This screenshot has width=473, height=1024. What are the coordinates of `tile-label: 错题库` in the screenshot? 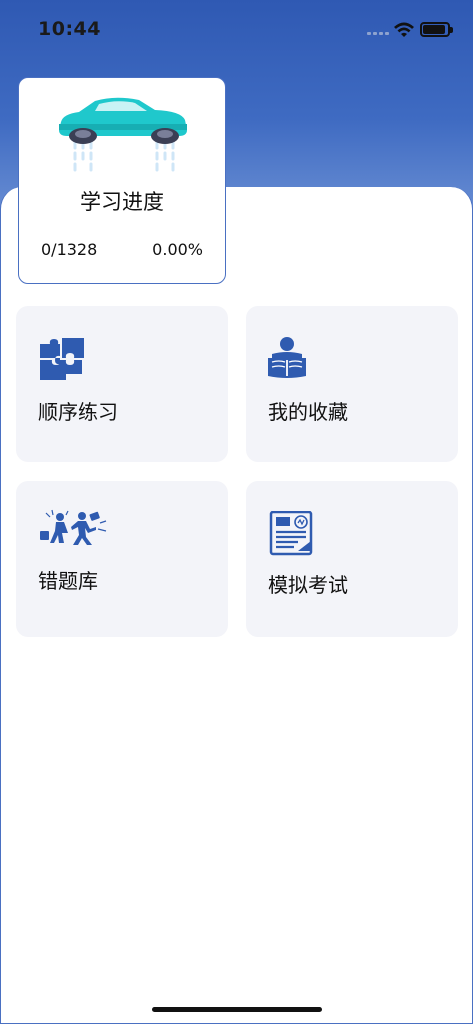 It's located at (68, 581).